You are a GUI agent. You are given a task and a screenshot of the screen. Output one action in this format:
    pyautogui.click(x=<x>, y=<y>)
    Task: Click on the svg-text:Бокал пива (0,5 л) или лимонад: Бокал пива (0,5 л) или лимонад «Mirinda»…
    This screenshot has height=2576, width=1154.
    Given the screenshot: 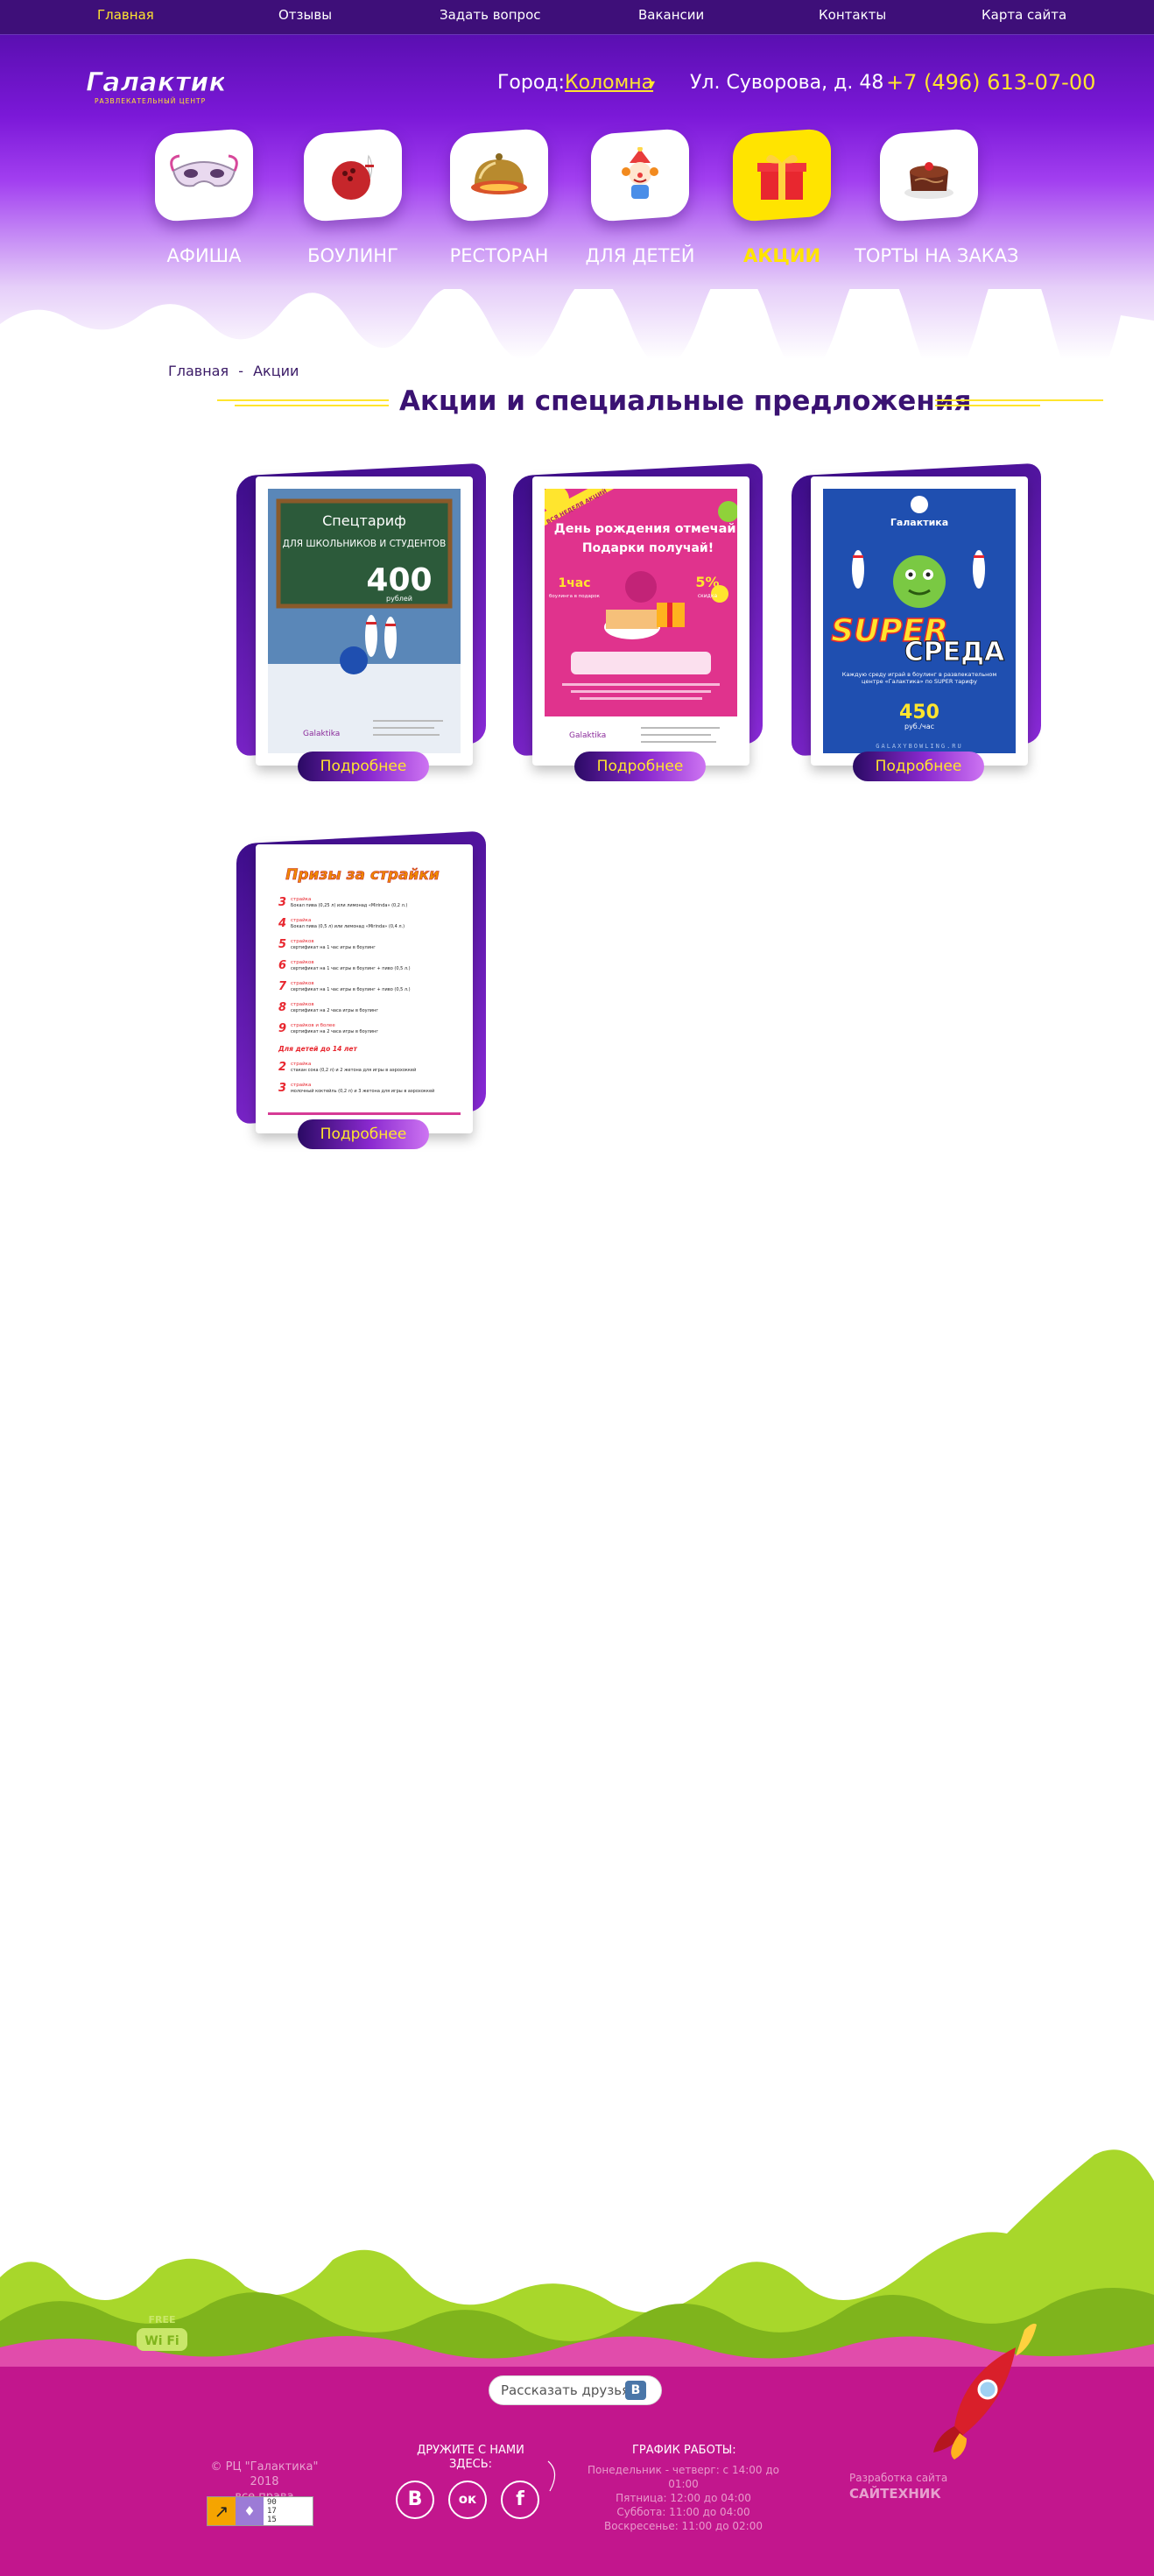 What is the action you would take?
    pyautogui.click(x=348, y=927)
    